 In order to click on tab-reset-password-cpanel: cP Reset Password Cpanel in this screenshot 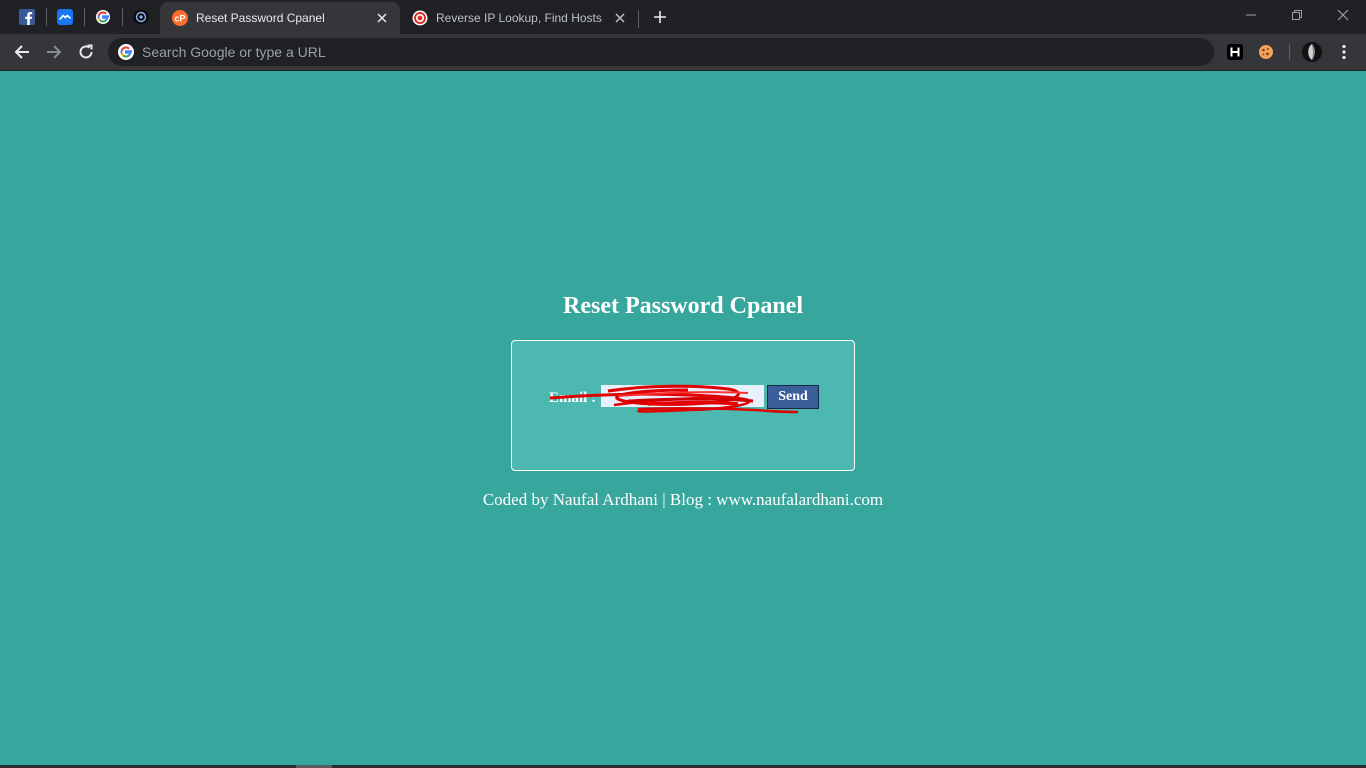, I will do `click(280, 18)`.